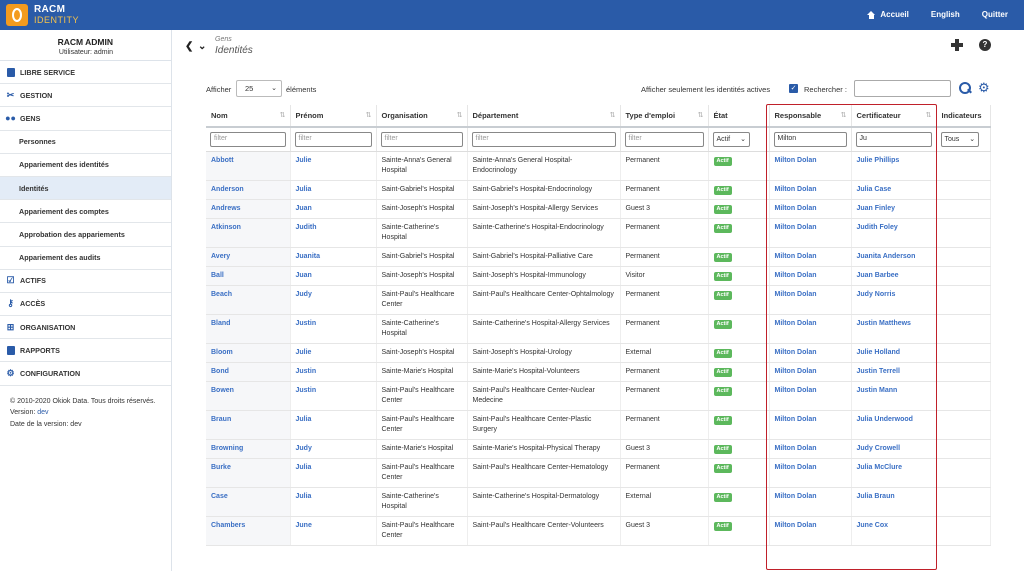 This screenshot has width=1024, height=571. What do you see at coordinates (226, 227) in the screenshot?
I see `nom-link: Atkinson` at bounding box center [226, 227].